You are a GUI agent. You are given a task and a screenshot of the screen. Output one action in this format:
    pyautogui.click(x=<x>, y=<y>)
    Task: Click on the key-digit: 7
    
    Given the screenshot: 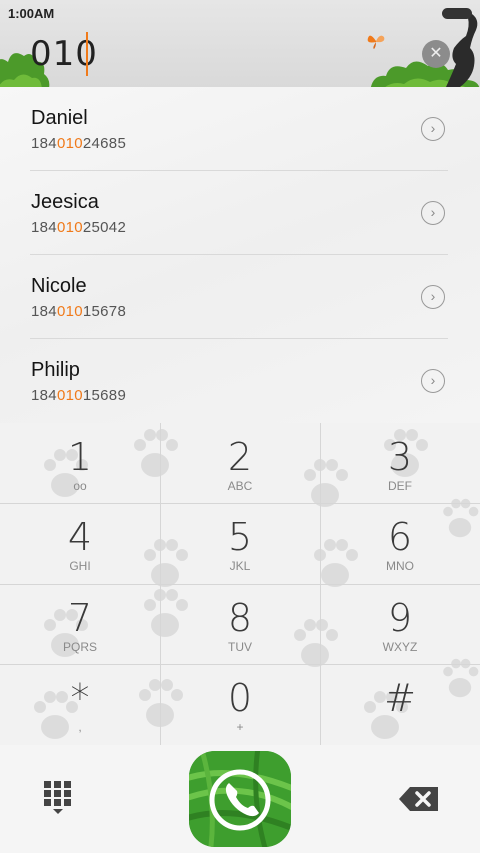 What is the action you would take?
    pyautogui.click(x=80, y=618)
    